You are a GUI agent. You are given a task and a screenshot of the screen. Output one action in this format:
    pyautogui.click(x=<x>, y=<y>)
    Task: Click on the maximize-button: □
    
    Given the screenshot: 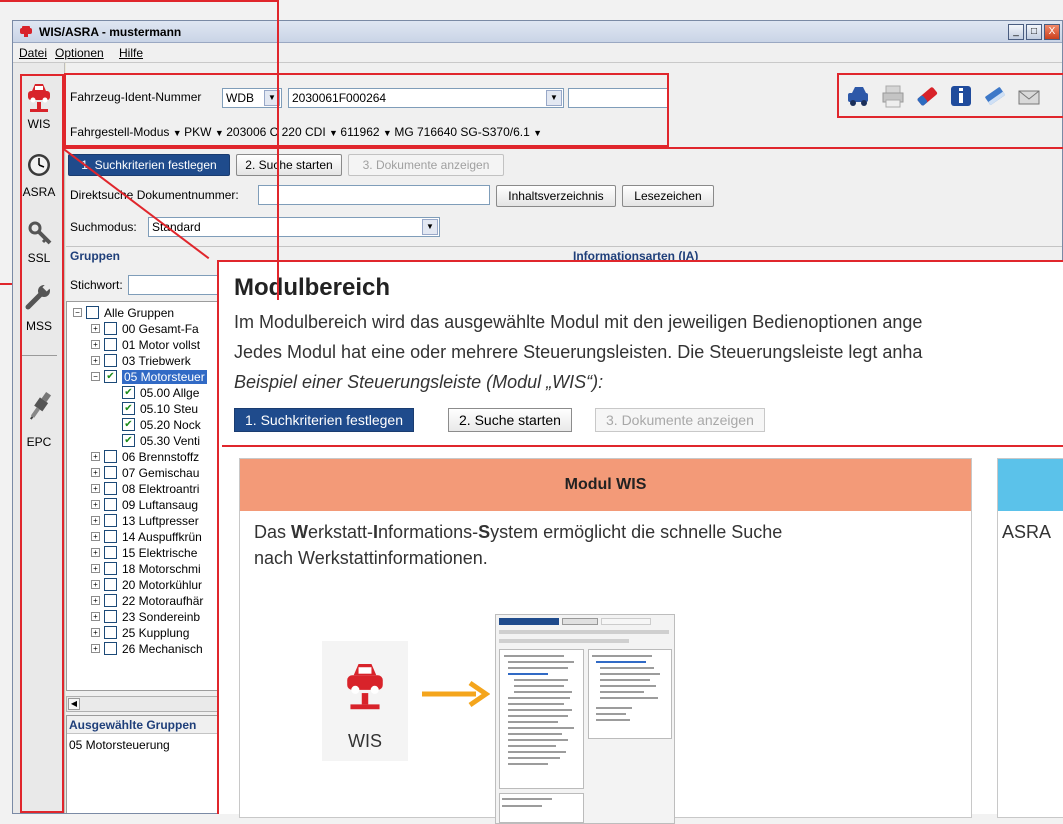 What is the action you would take?
    pyautogui.click(x=1034, y=32)
    